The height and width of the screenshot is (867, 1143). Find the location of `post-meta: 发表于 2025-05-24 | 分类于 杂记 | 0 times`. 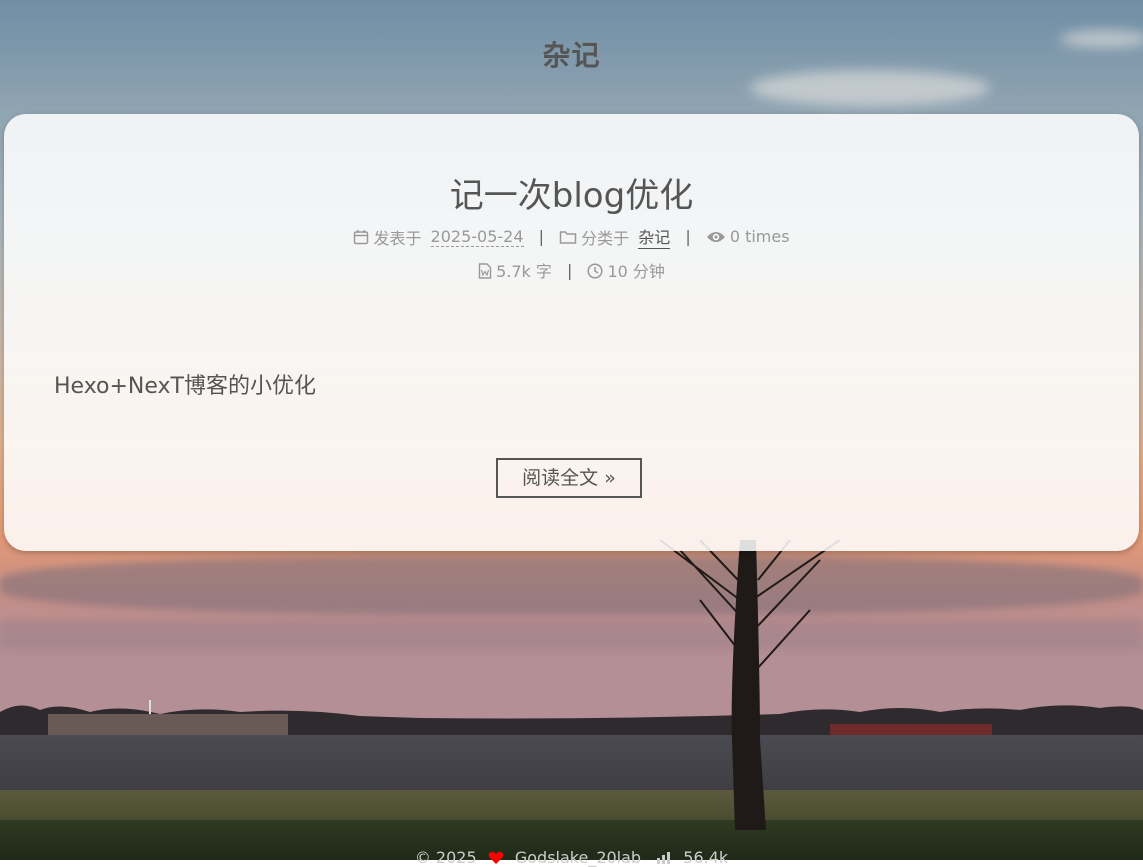

post-meta: 发表于 2025-05-24 | 分类于 杂记 | 0 times is located at coordinates (571, 236).